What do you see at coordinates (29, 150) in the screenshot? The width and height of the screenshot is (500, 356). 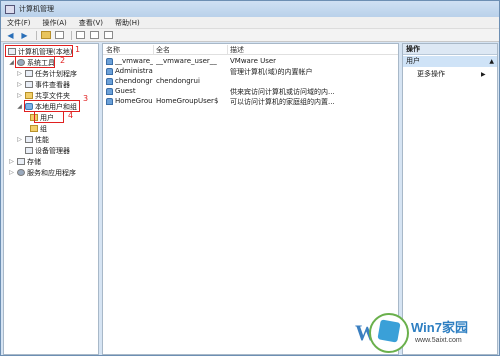 I see `device-manager-icon` at bounding box center [29, 150].